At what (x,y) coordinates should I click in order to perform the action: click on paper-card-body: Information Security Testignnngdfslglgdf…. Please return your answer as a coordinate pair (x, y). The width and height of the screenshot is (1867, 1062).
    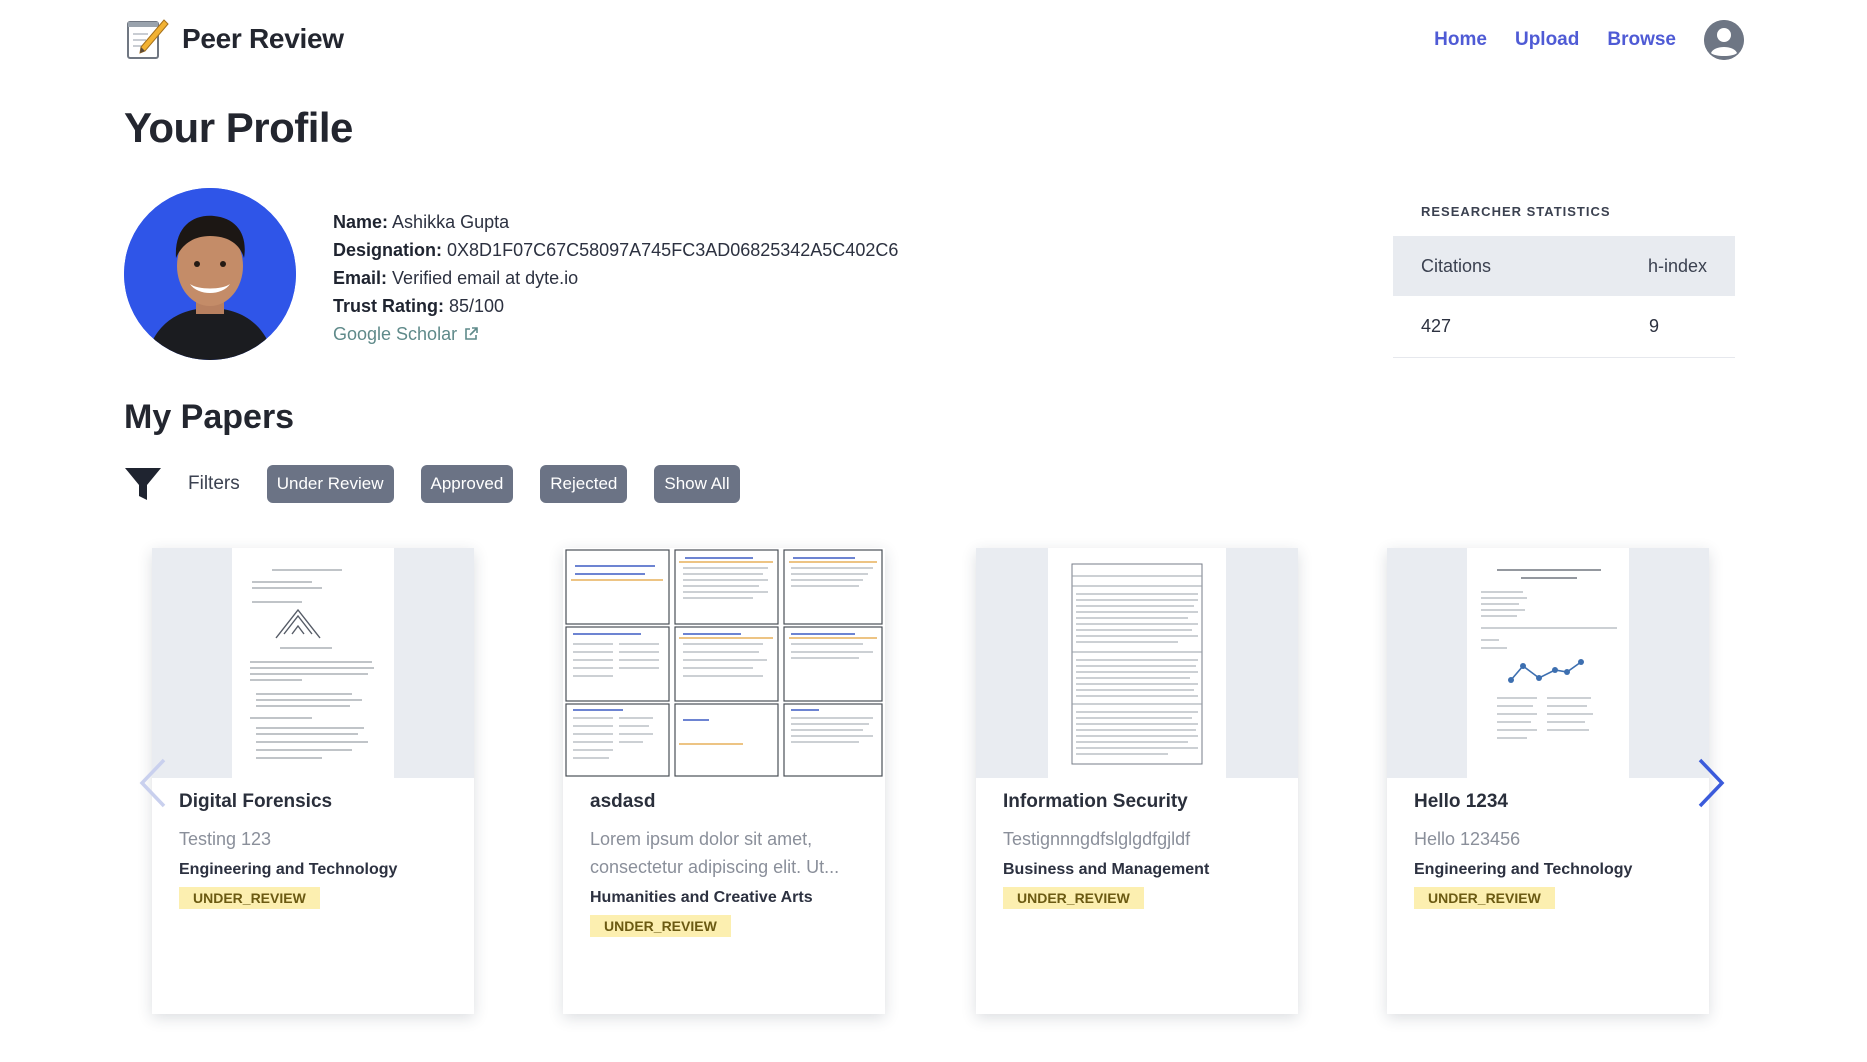
    Looking at the image, I should click on (1137, 843).